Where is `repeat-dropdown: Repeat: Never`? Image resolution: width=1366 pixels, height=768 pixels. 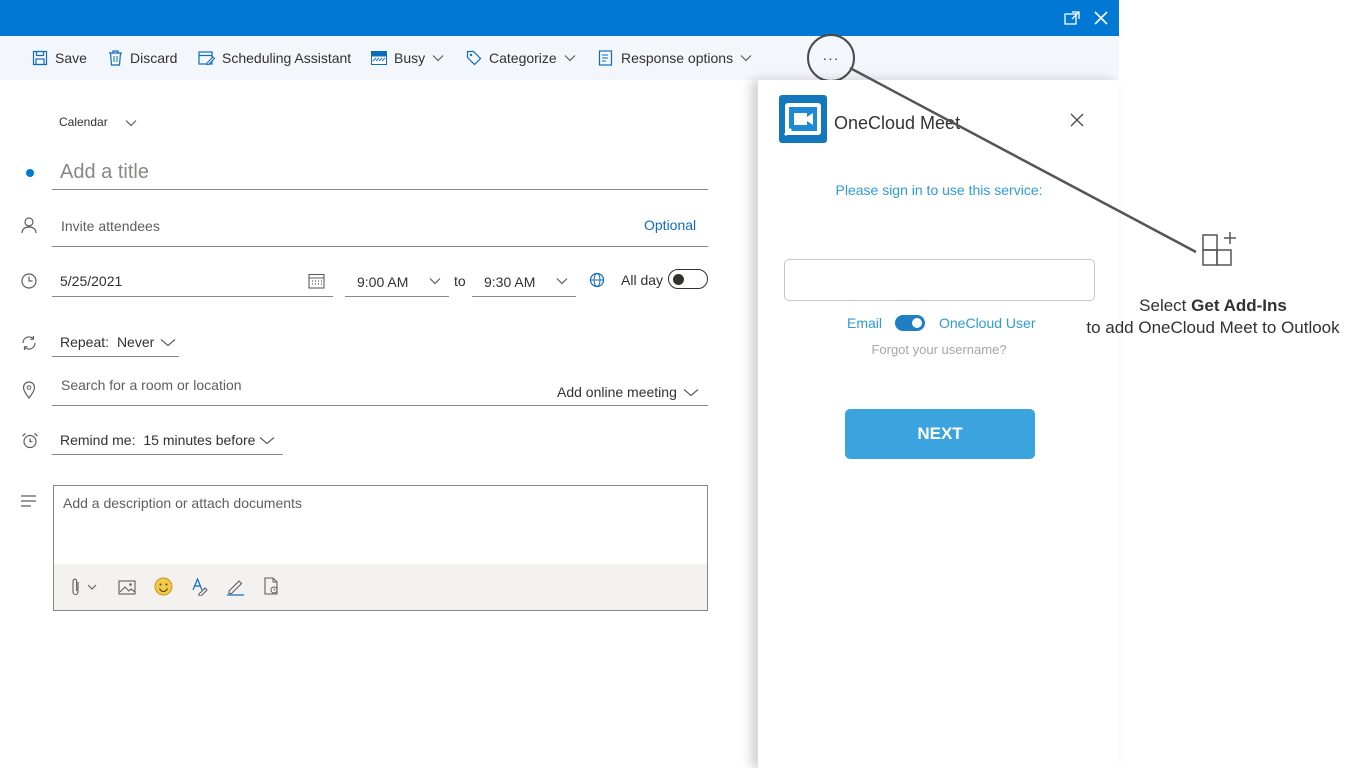 repeat-dropdown: Repeat: Never is located at coordinates (118, 342).